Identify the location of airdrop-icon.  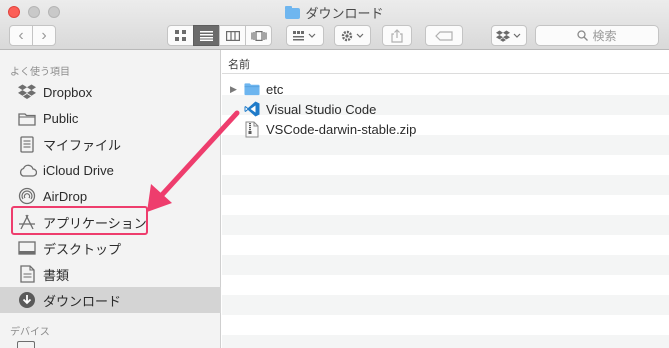
(27, 196).